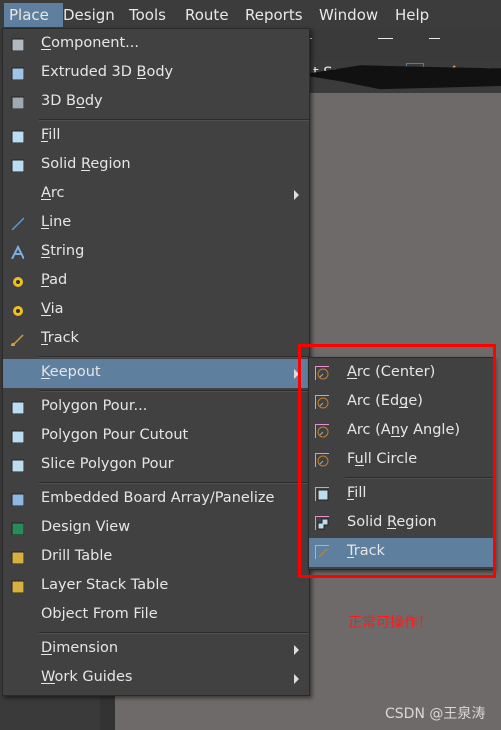 This screenshot has width=501, height=730. I want to click on annotation-text: 正常可操作！, so click(390, 623).